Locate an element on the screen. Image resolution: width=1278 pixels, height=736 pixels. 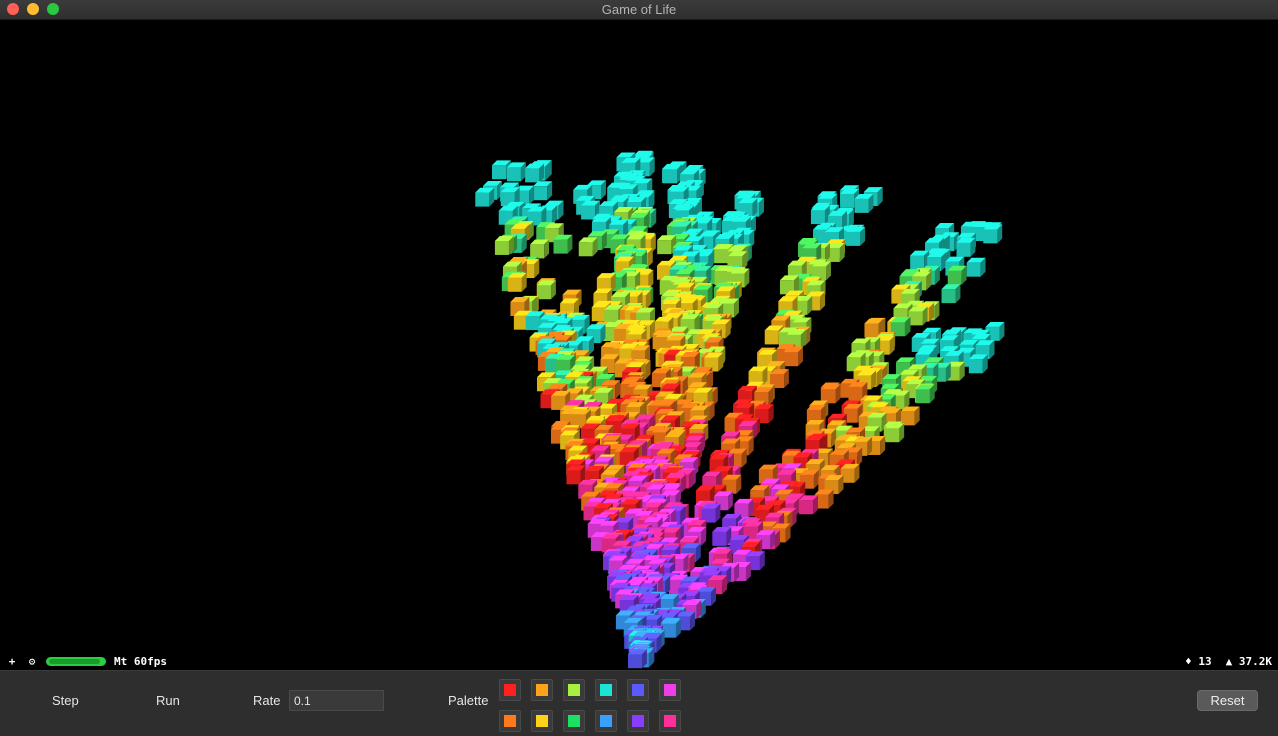
control-panel: Step Run Rate Palette Reset is located at coordinates (639, 703).